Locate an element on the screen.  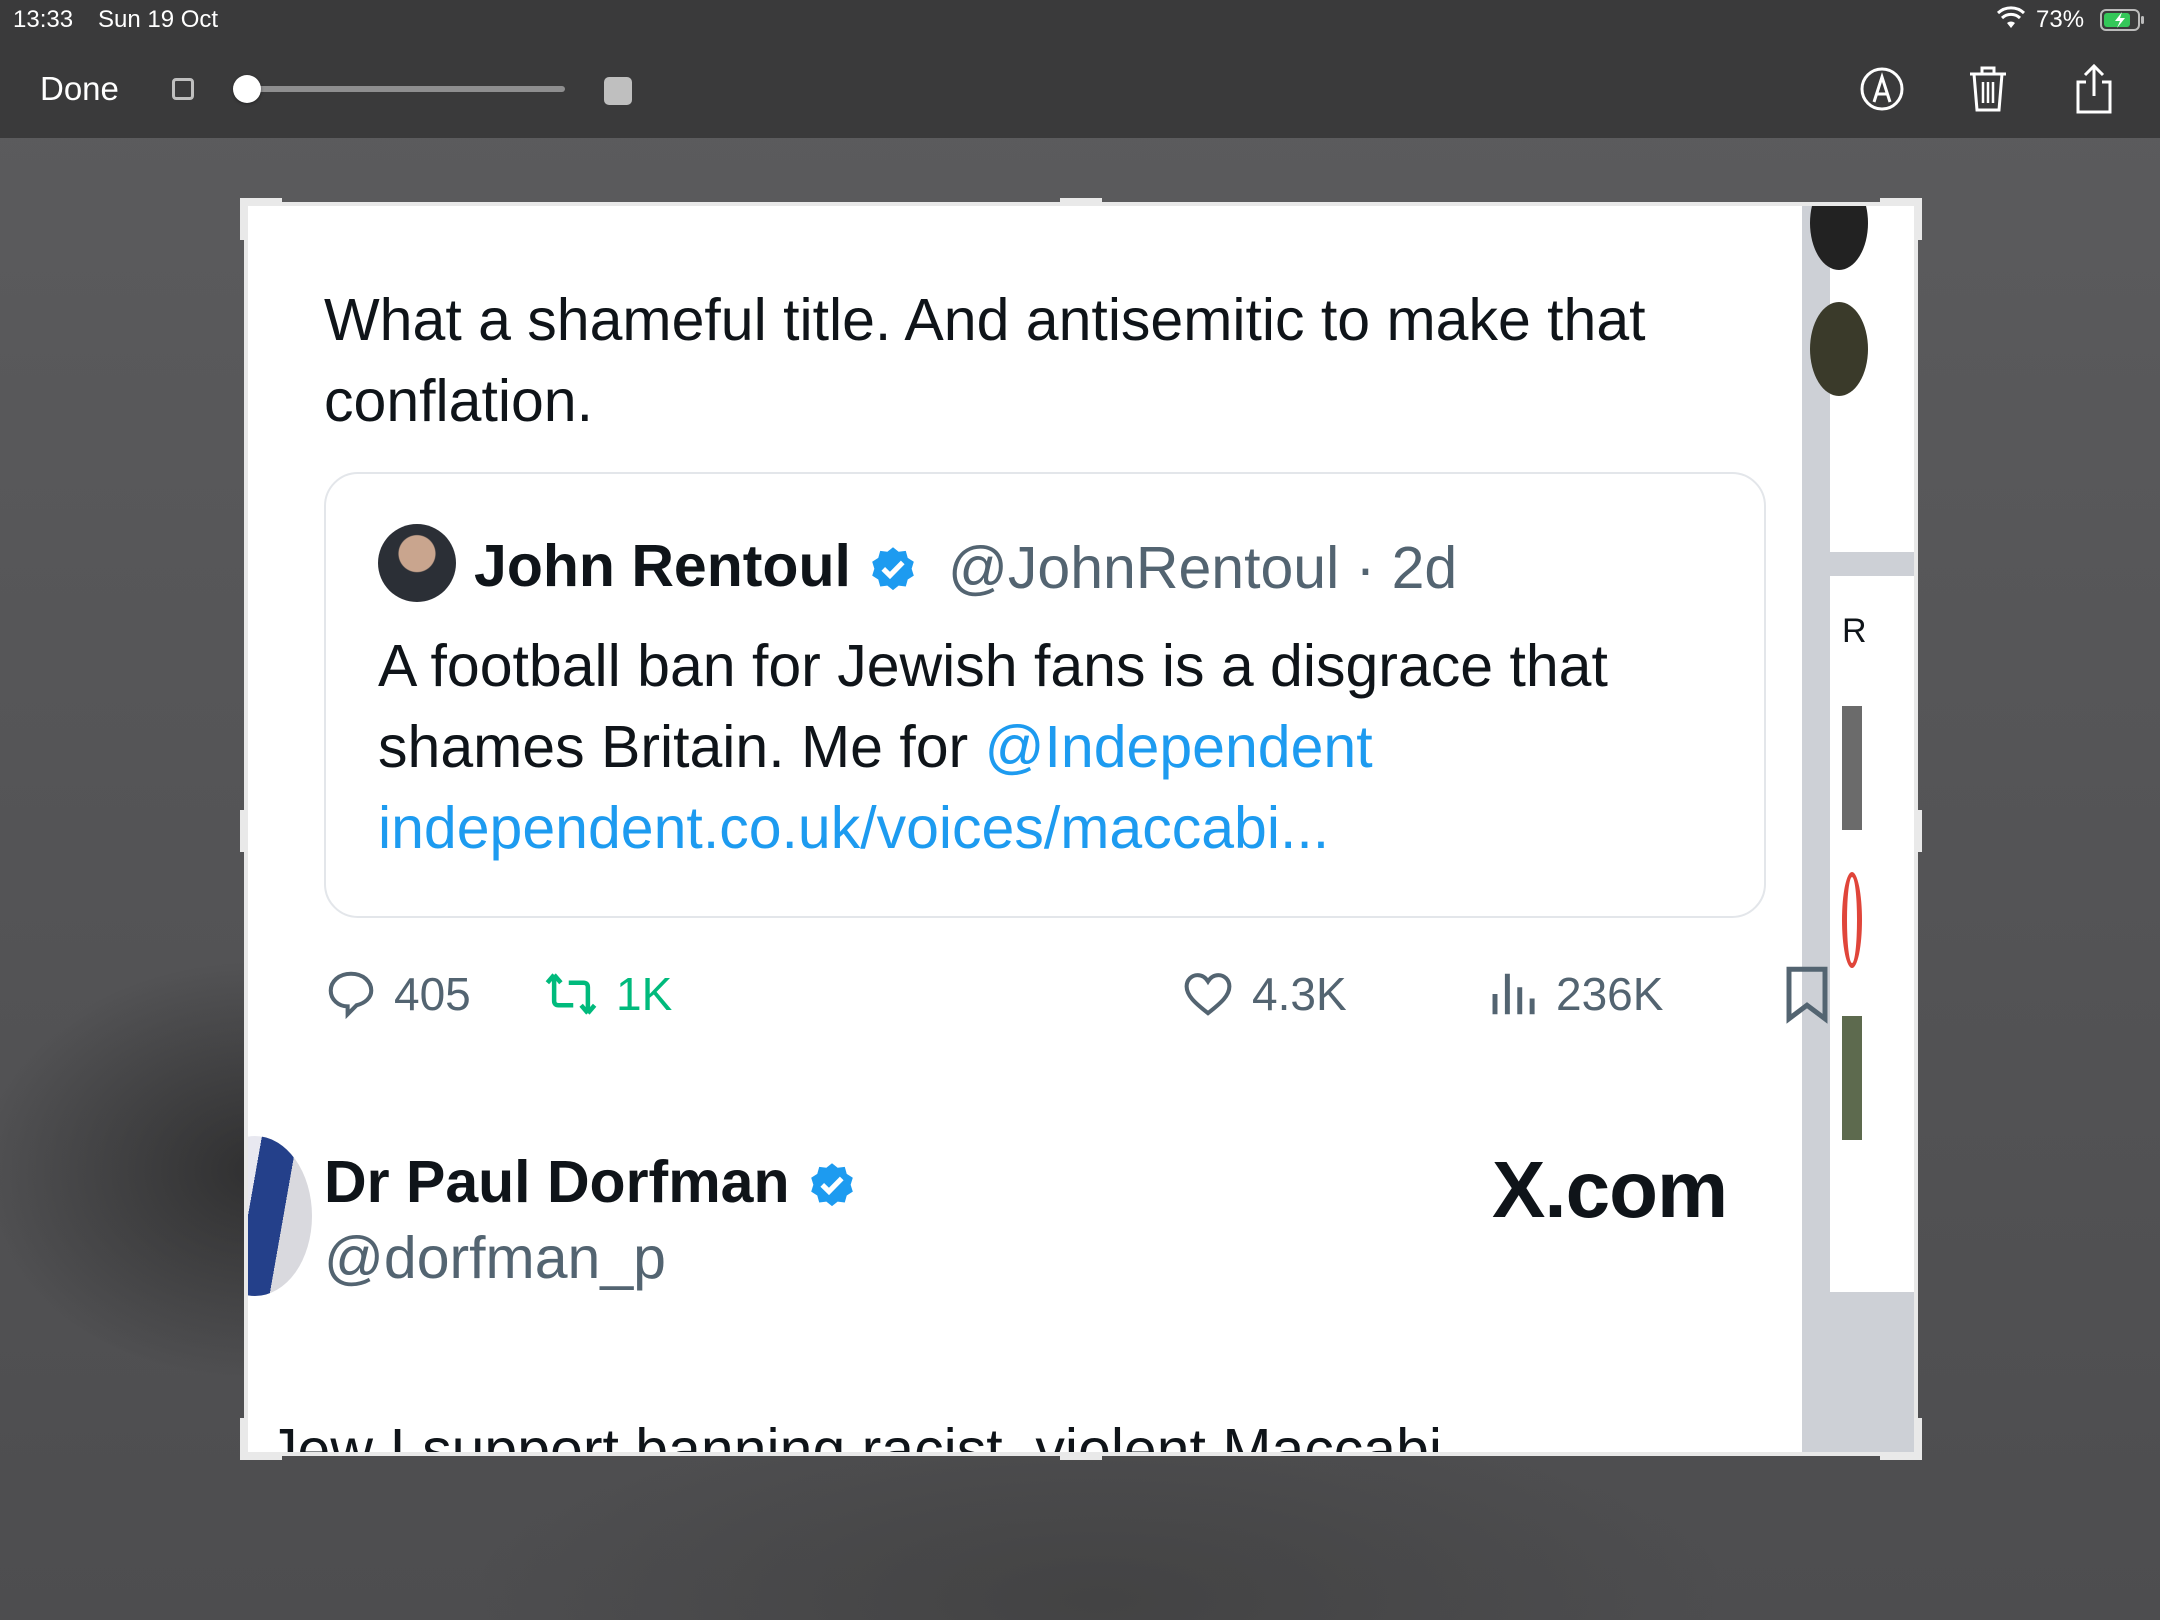
reply-button: 405 is located at coordinates (397, 994).